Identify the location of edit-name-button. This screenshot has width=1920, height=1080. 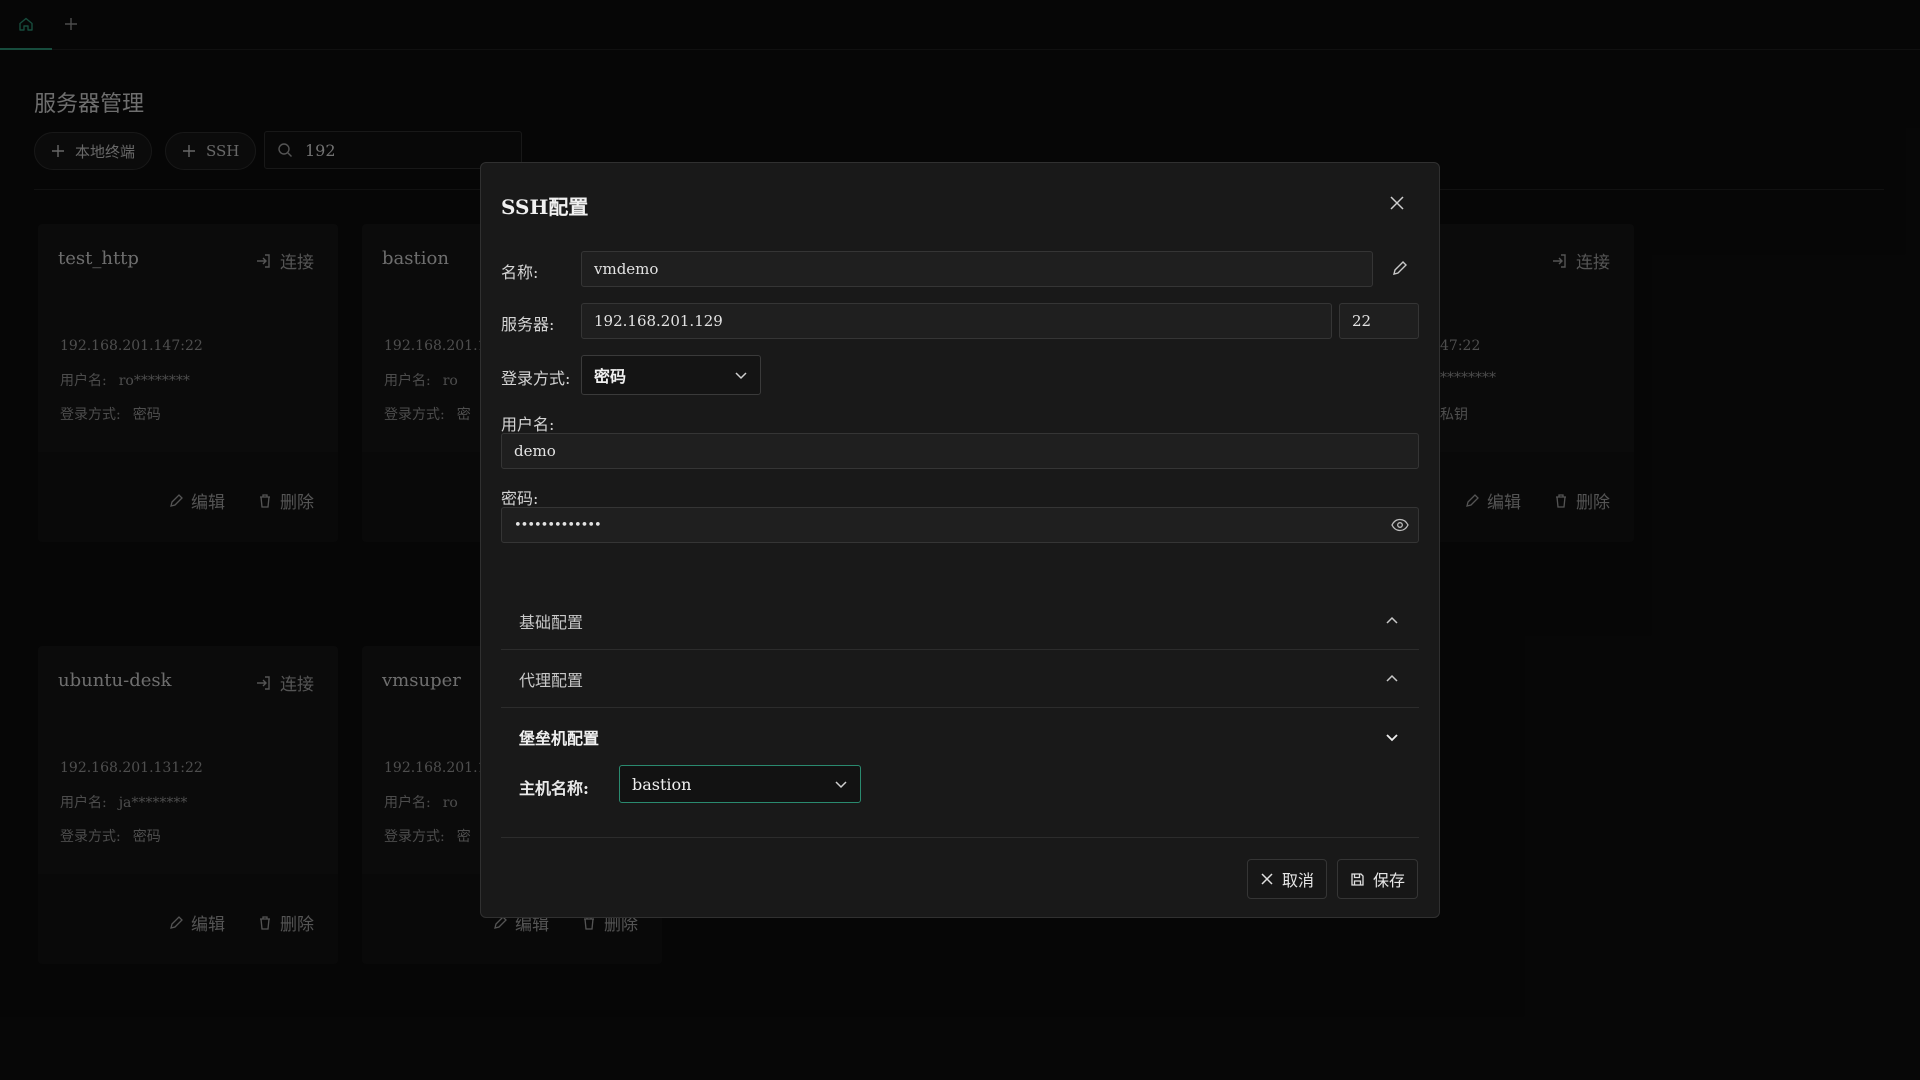
(1400, 268).